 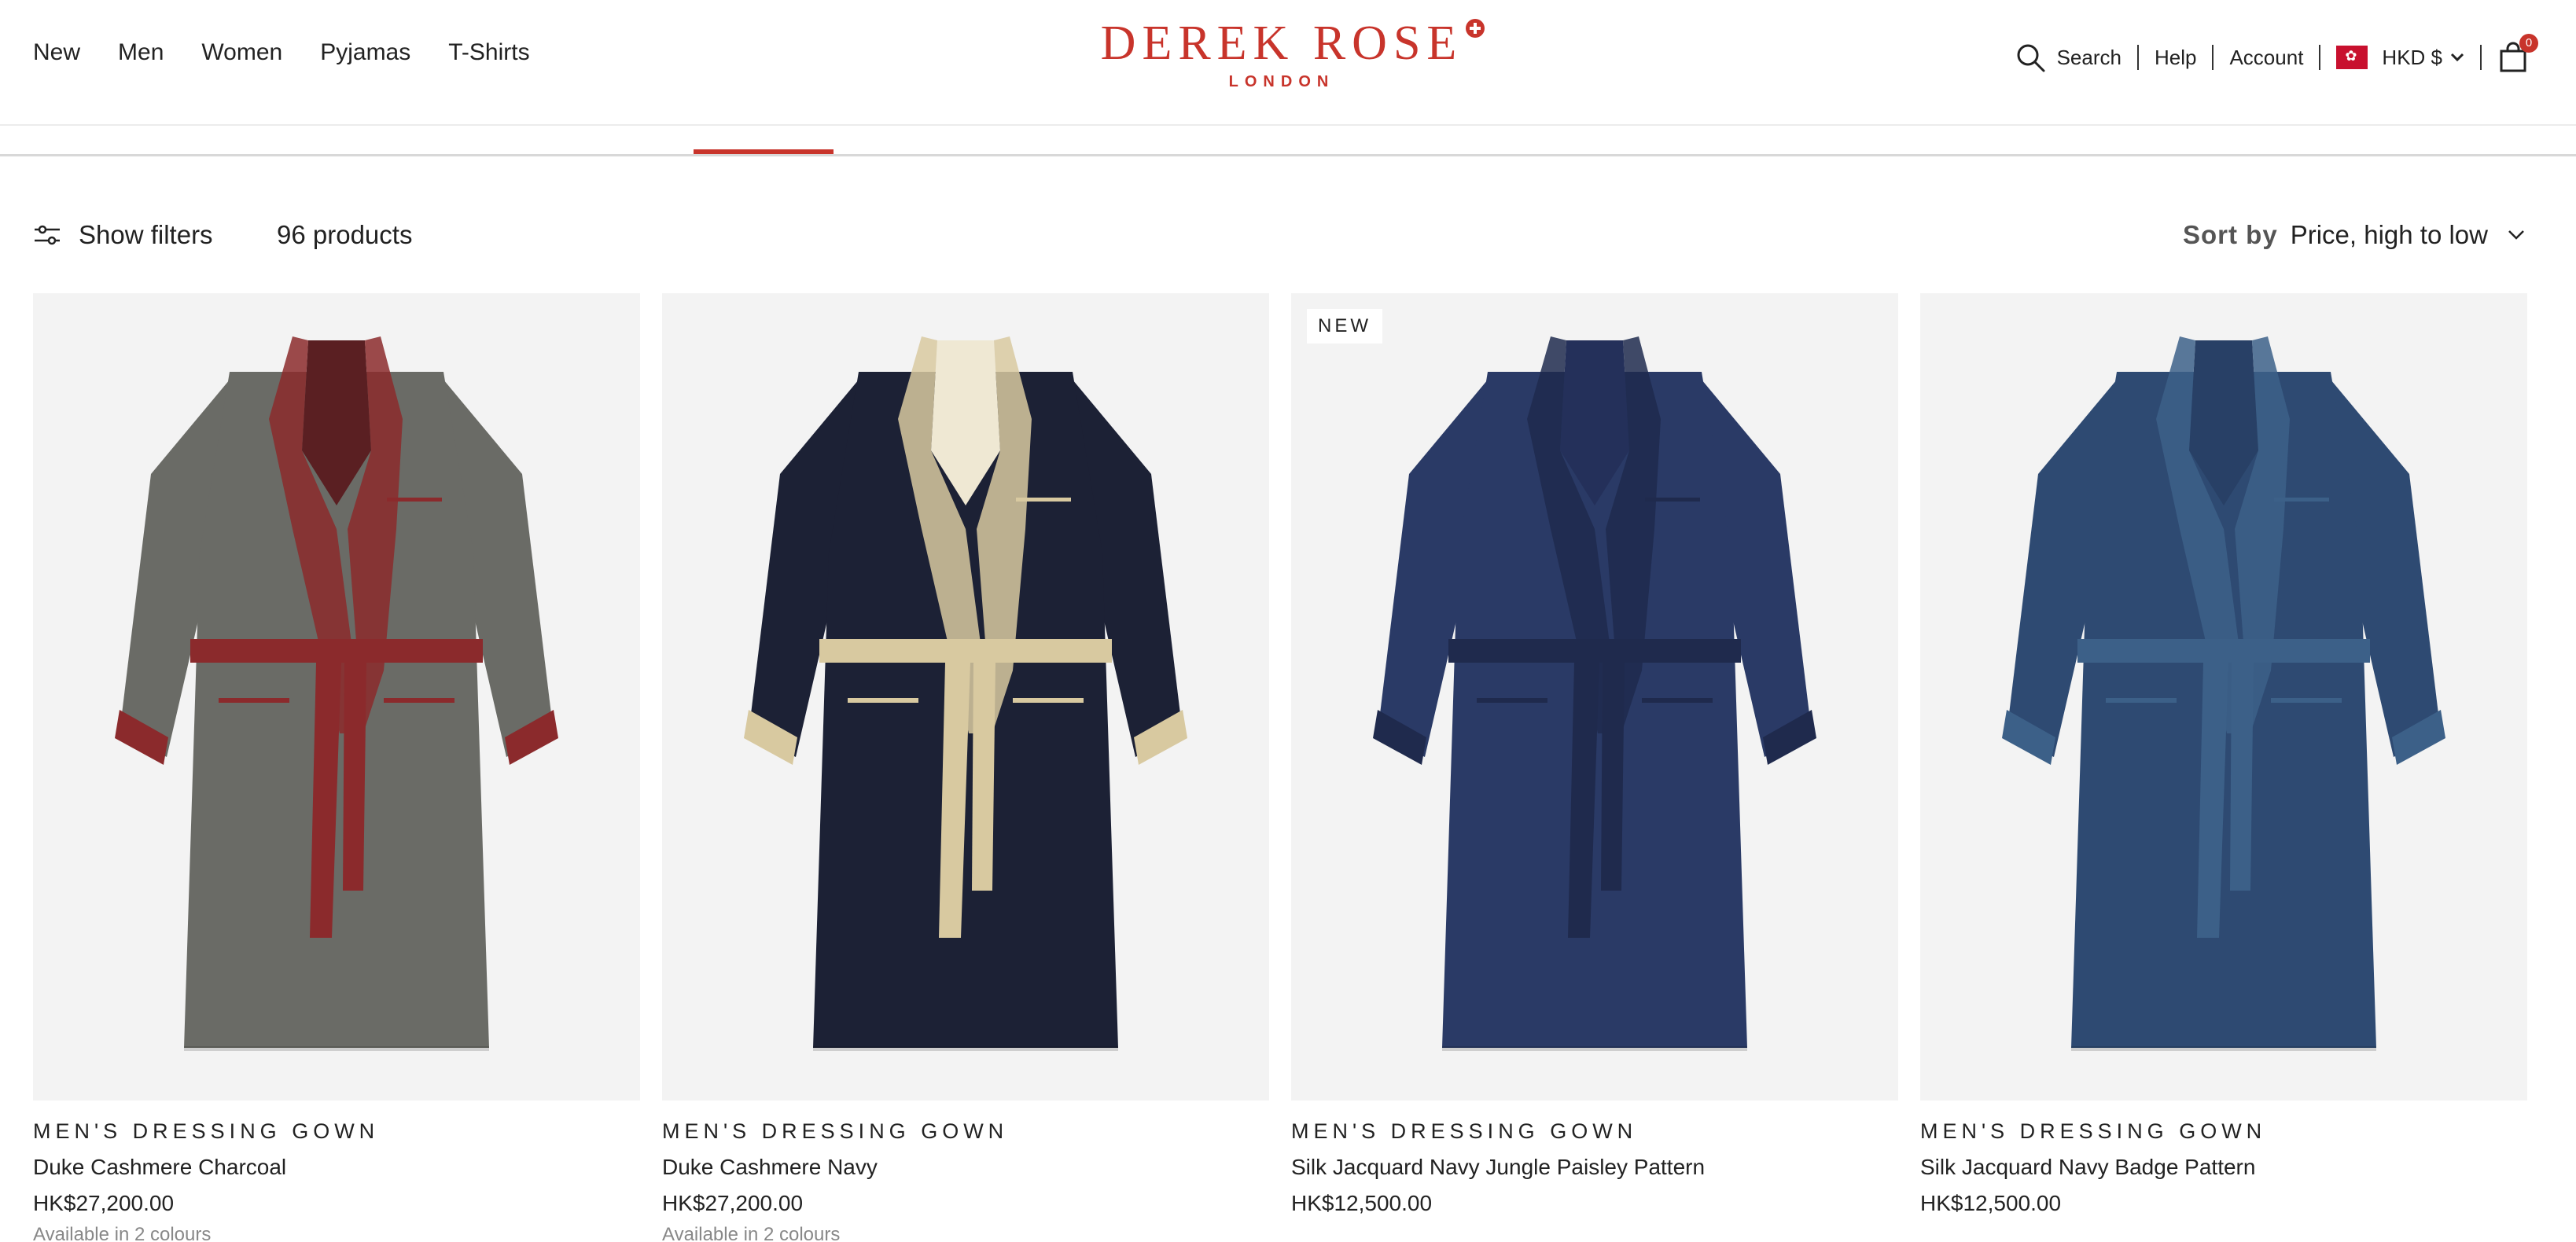 I want to click on category-tabs-rule, so click(x=1288, y=155).